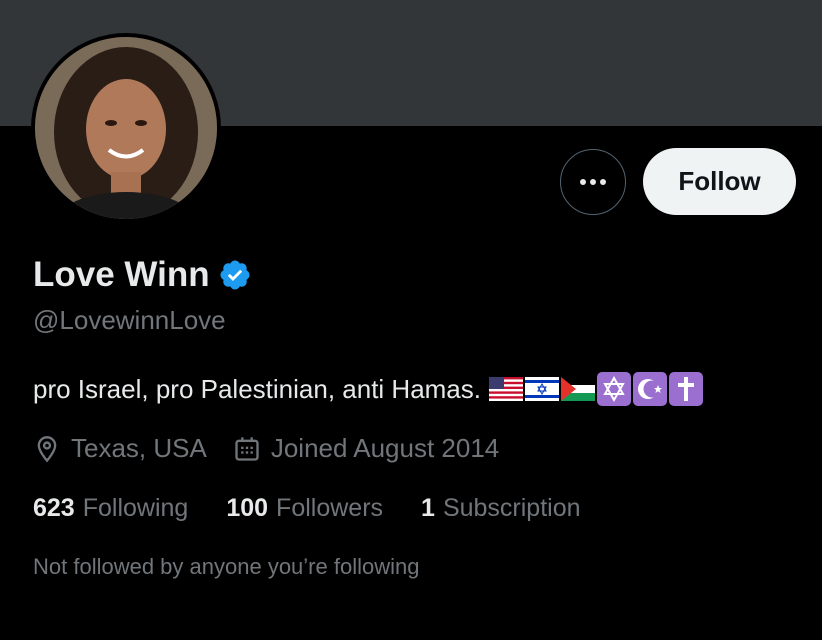  What do you see at coordinates (121, 274) in the screenshot?
I see `display-name: Love Winn` at bounding box center [121, 274].